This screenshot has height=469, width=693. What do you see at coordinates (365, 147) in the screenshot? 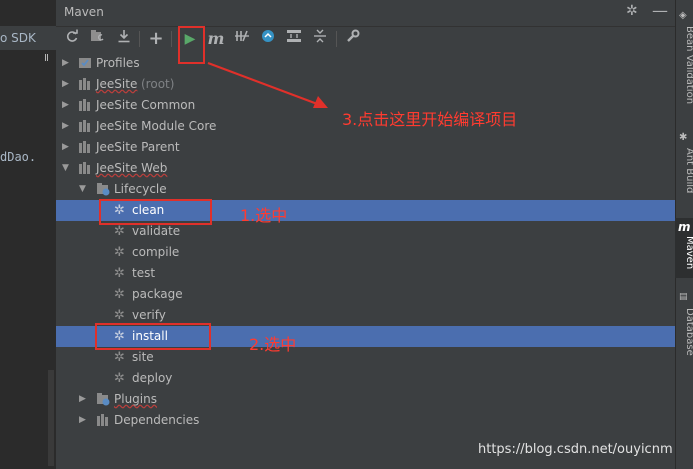
I see `tree-item-jeesite-parent: ▶ JeeSite Parent` at bounding box center [365, 147].